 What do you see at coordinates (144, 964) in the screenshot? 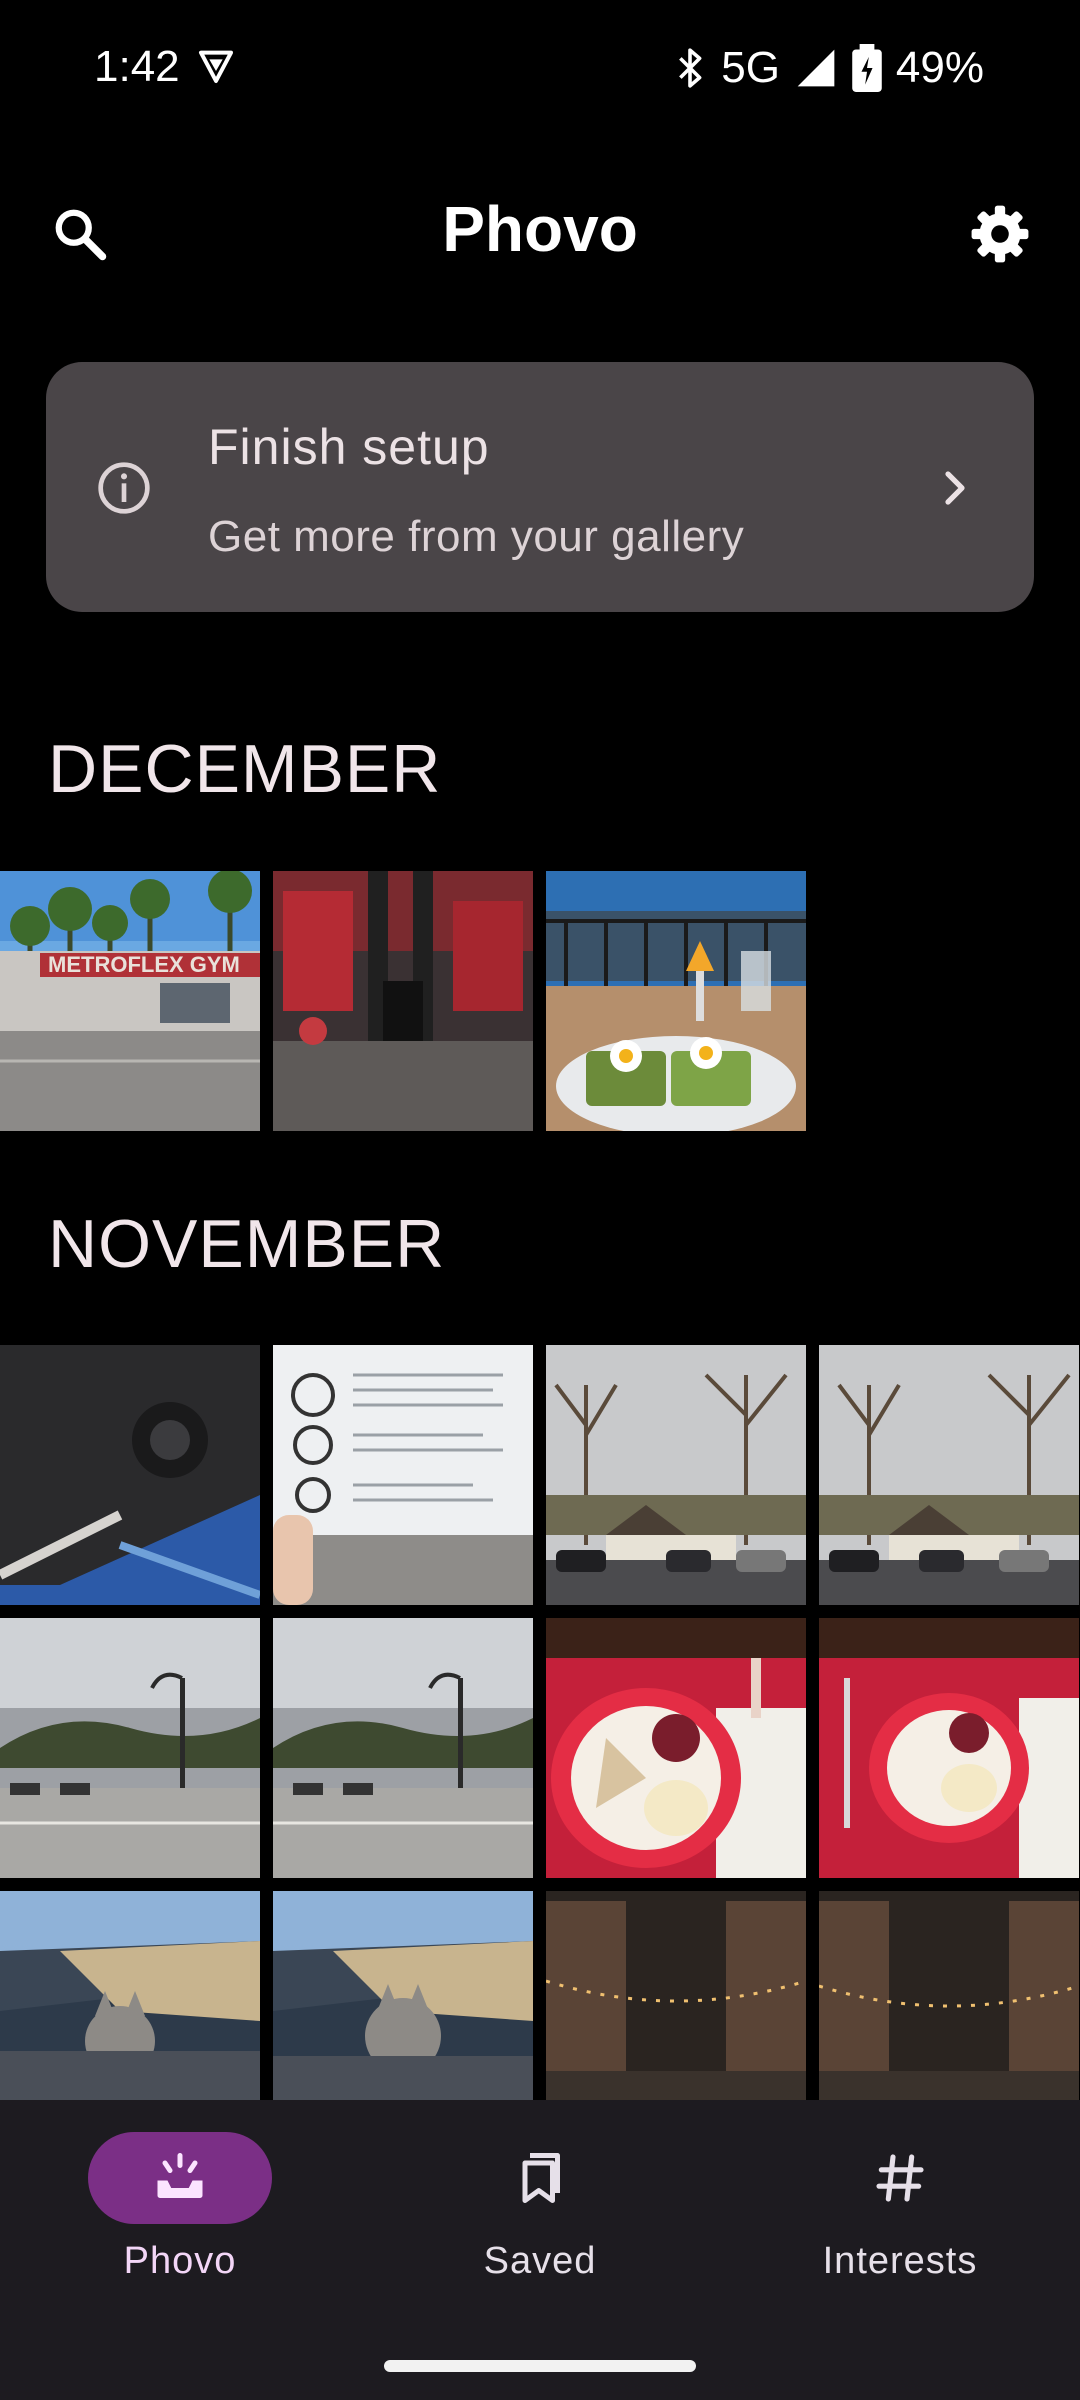
I see `svg-text: METROFLEX GYM` at bounding box center [144, 964].